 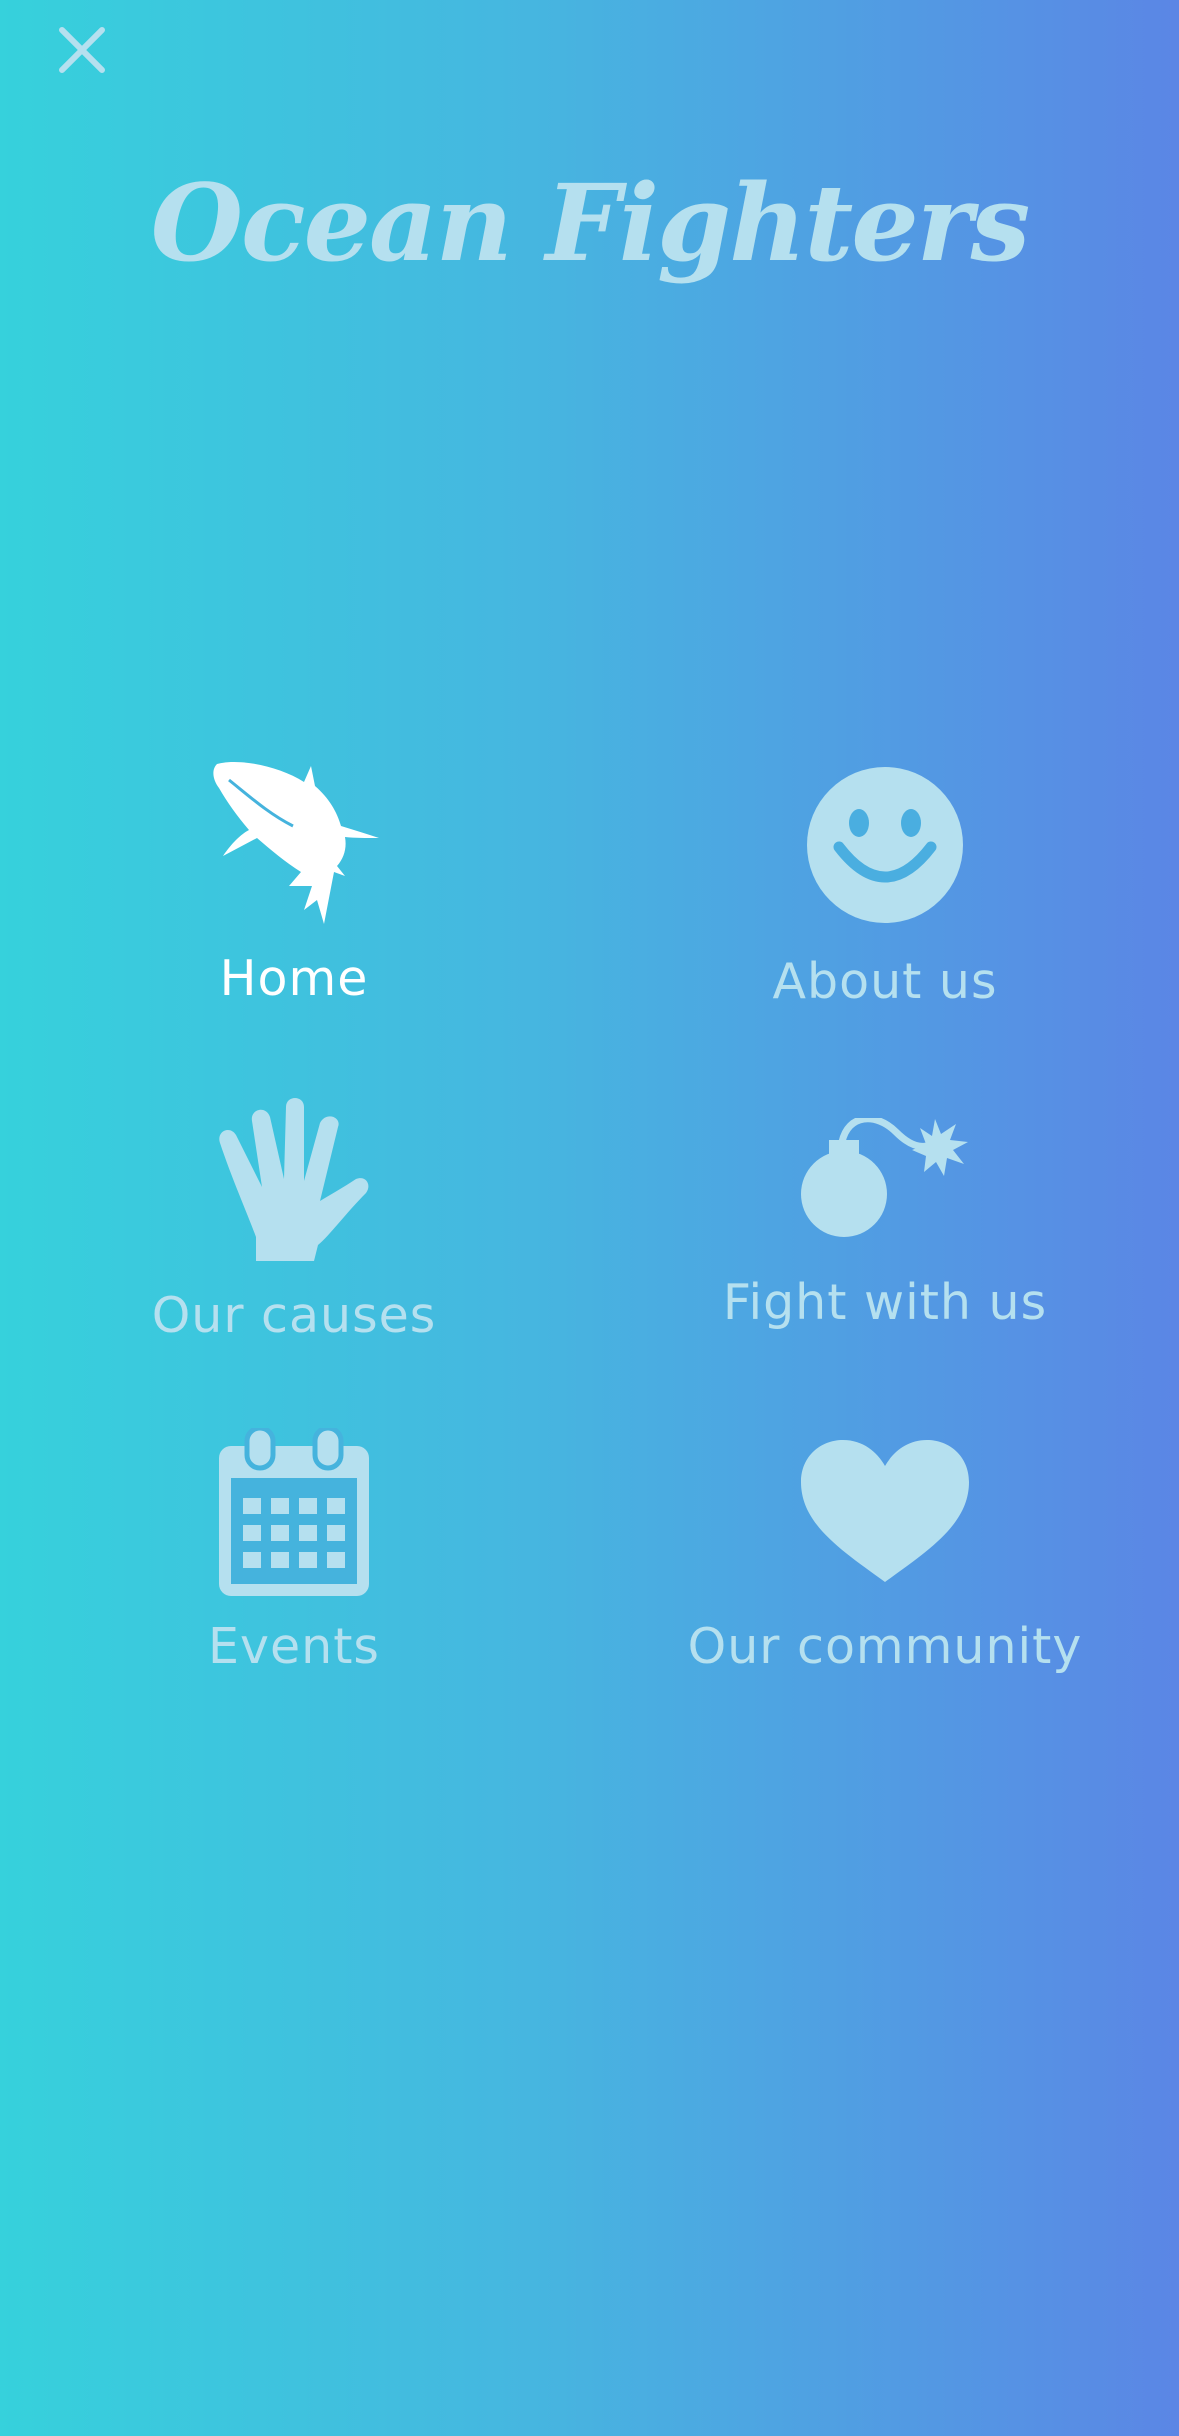 I want to click on hand-icon, so click(x=294, y=1179).